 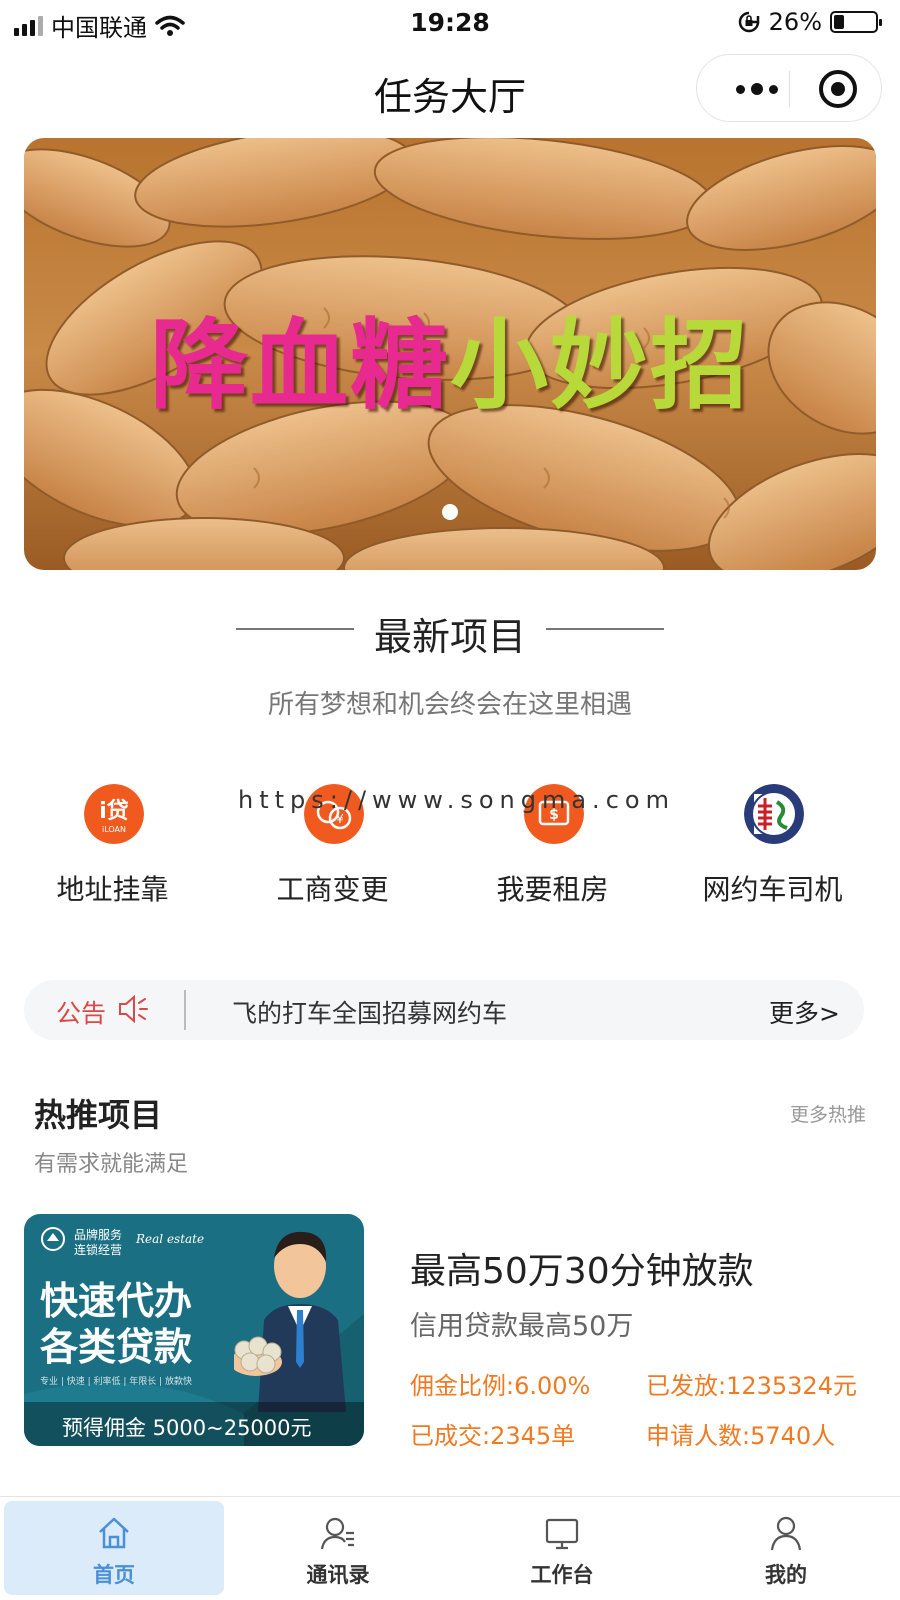 What do you see at coordinates (772, 845) in the screenshot?
I see `category-ride-driver: 网约车司机` at bounding box center [772, 845].